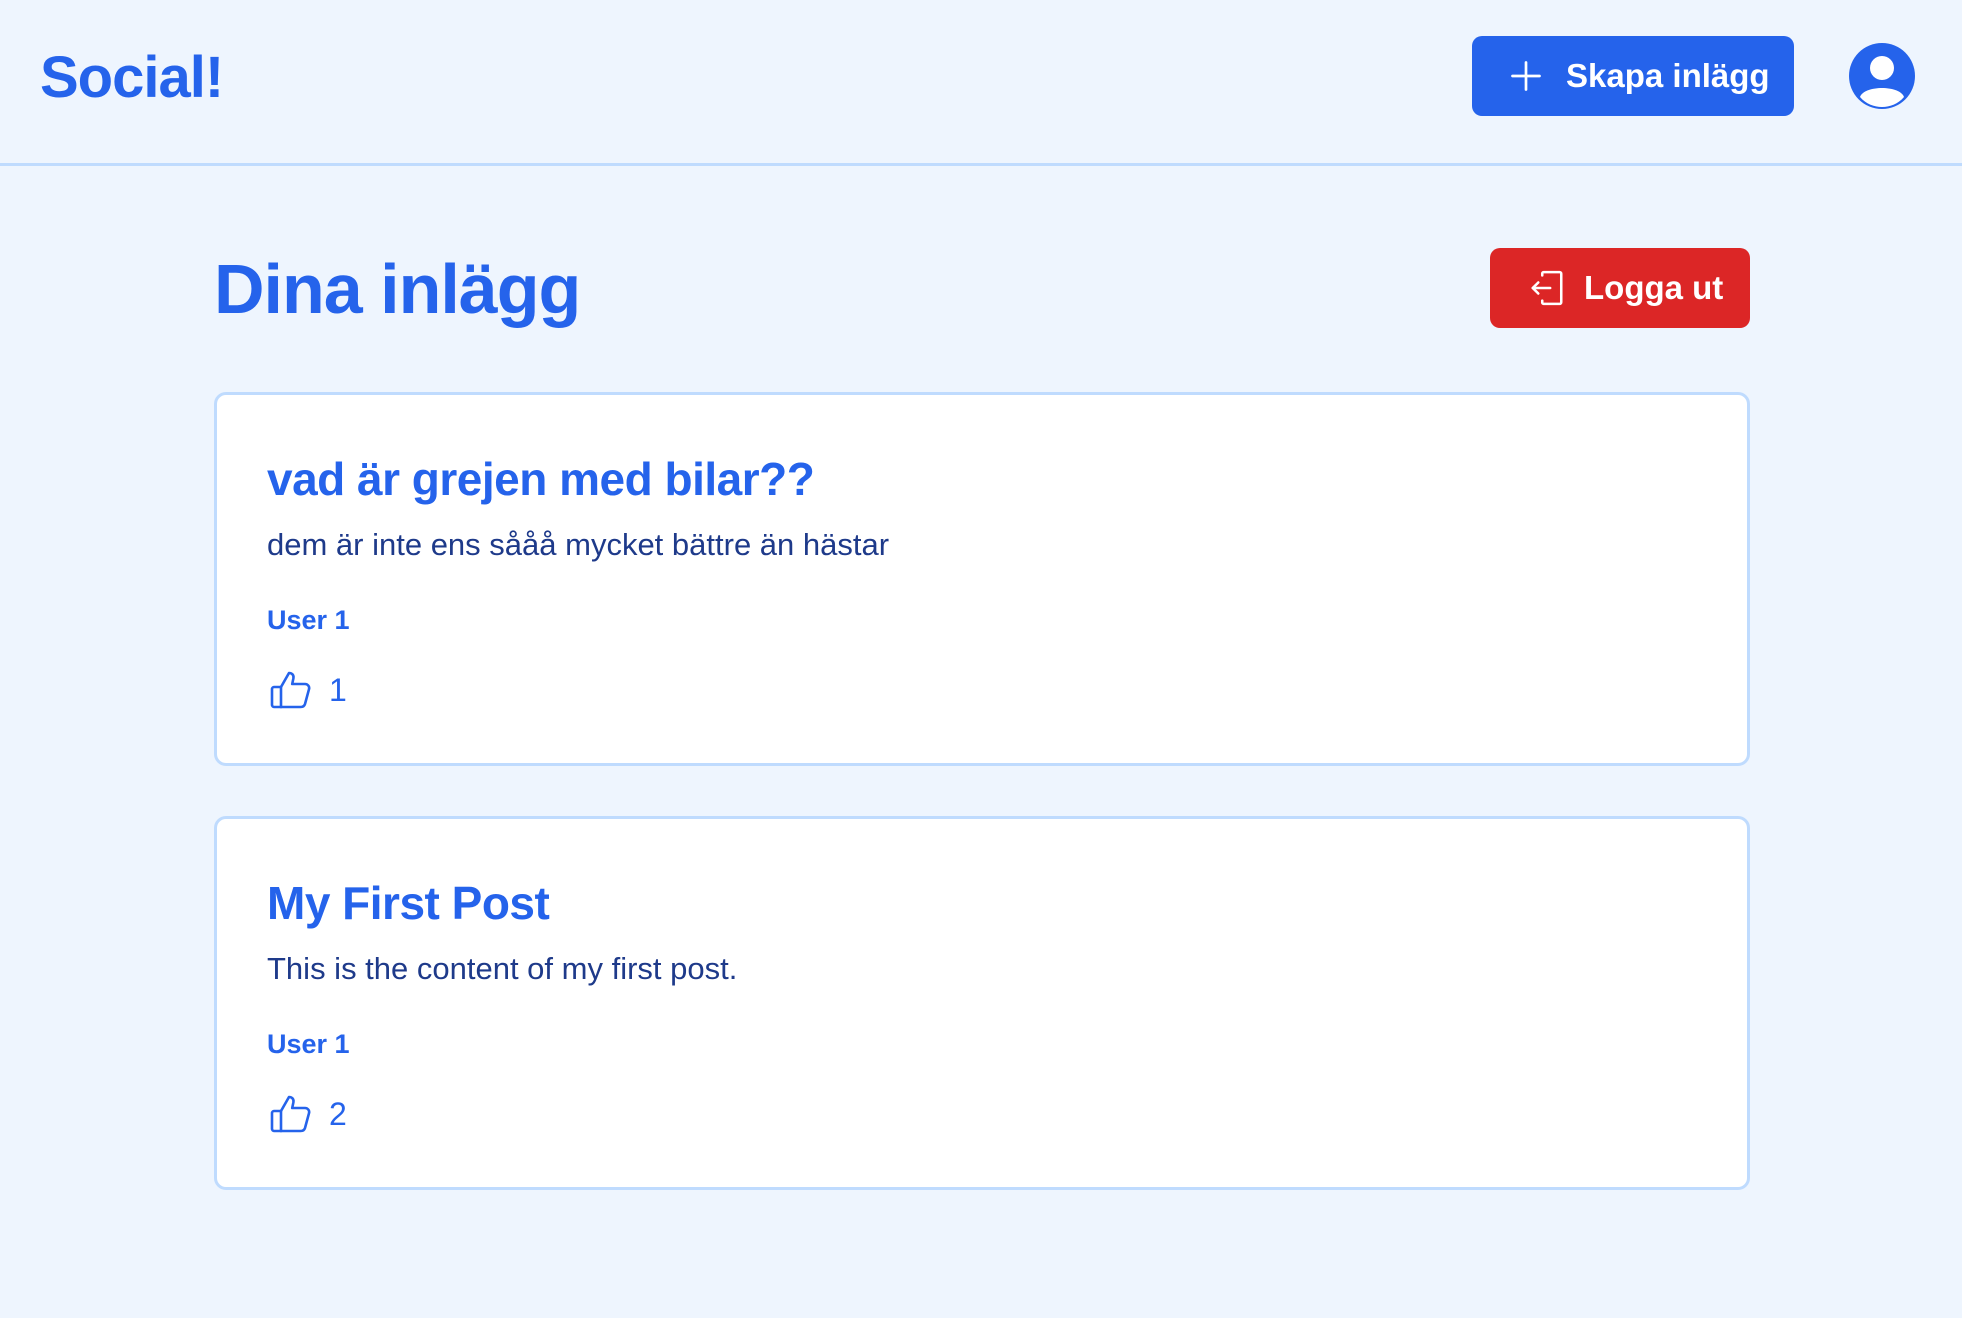  Describe the element at coordinates (502, 968) in the screenshot. I see `post-content: This is the content of my first post.` at that location.